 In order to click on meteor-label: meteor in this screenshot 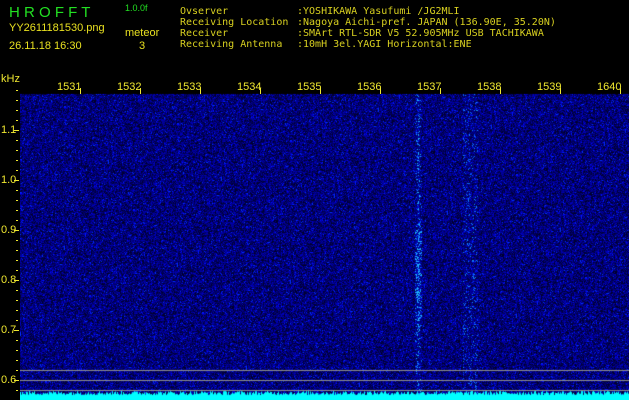, I will do `click(142, 33)`.